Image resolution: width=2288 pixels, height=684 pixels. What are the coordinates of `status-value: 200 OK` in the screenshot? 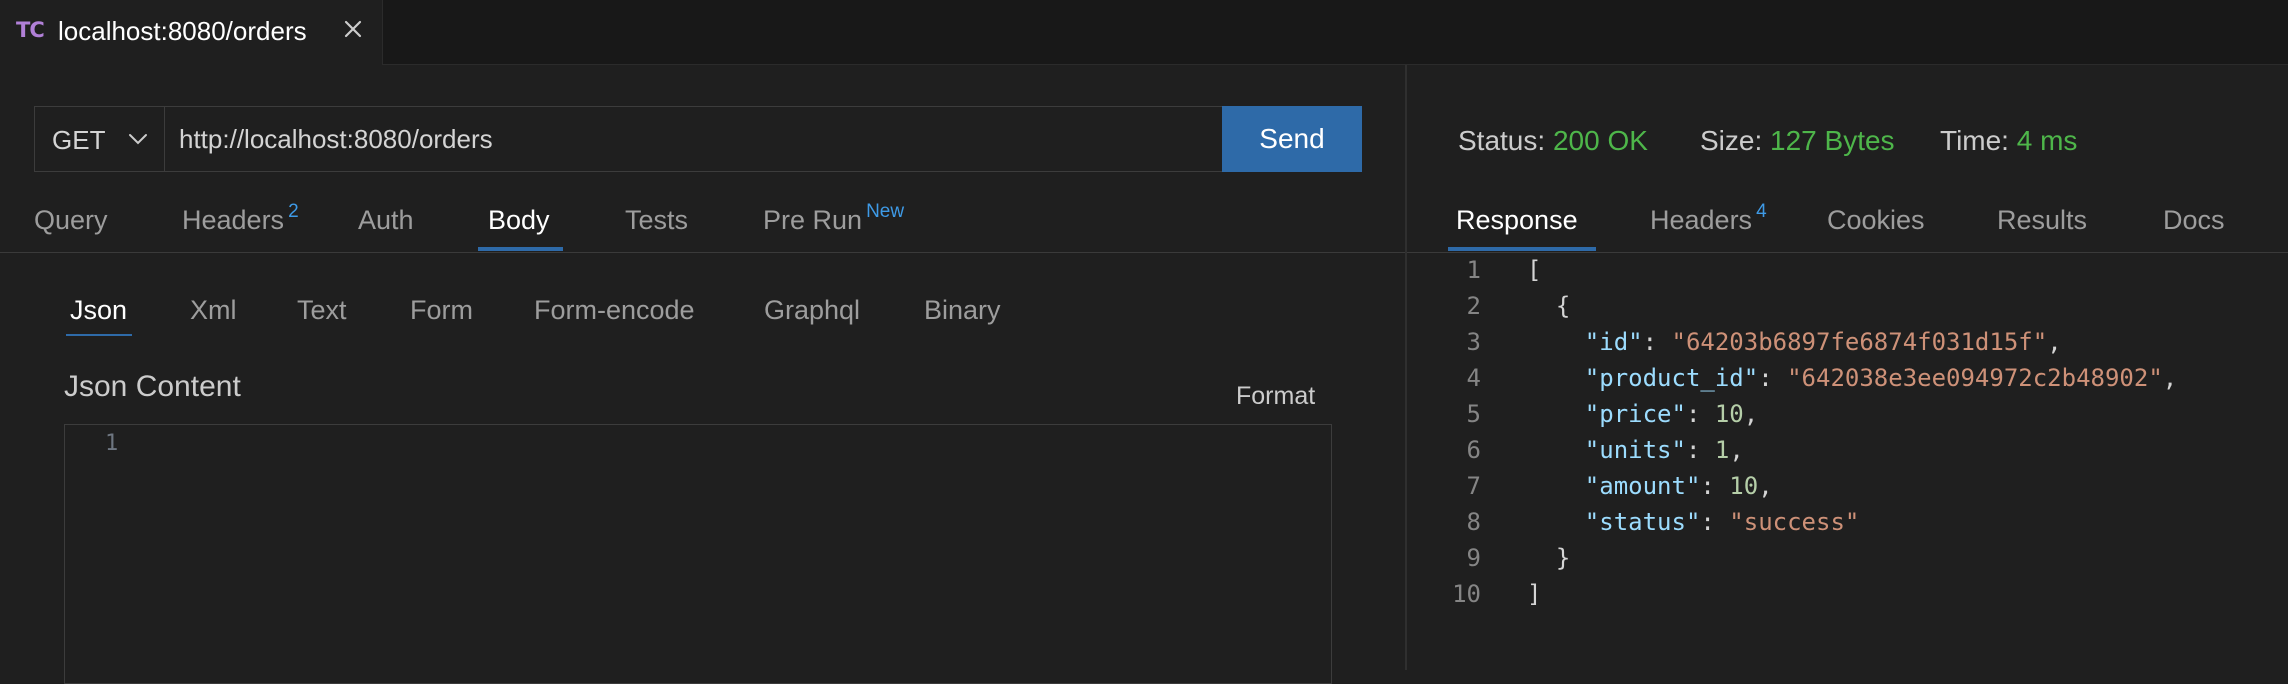 It's located at (1600, 140).